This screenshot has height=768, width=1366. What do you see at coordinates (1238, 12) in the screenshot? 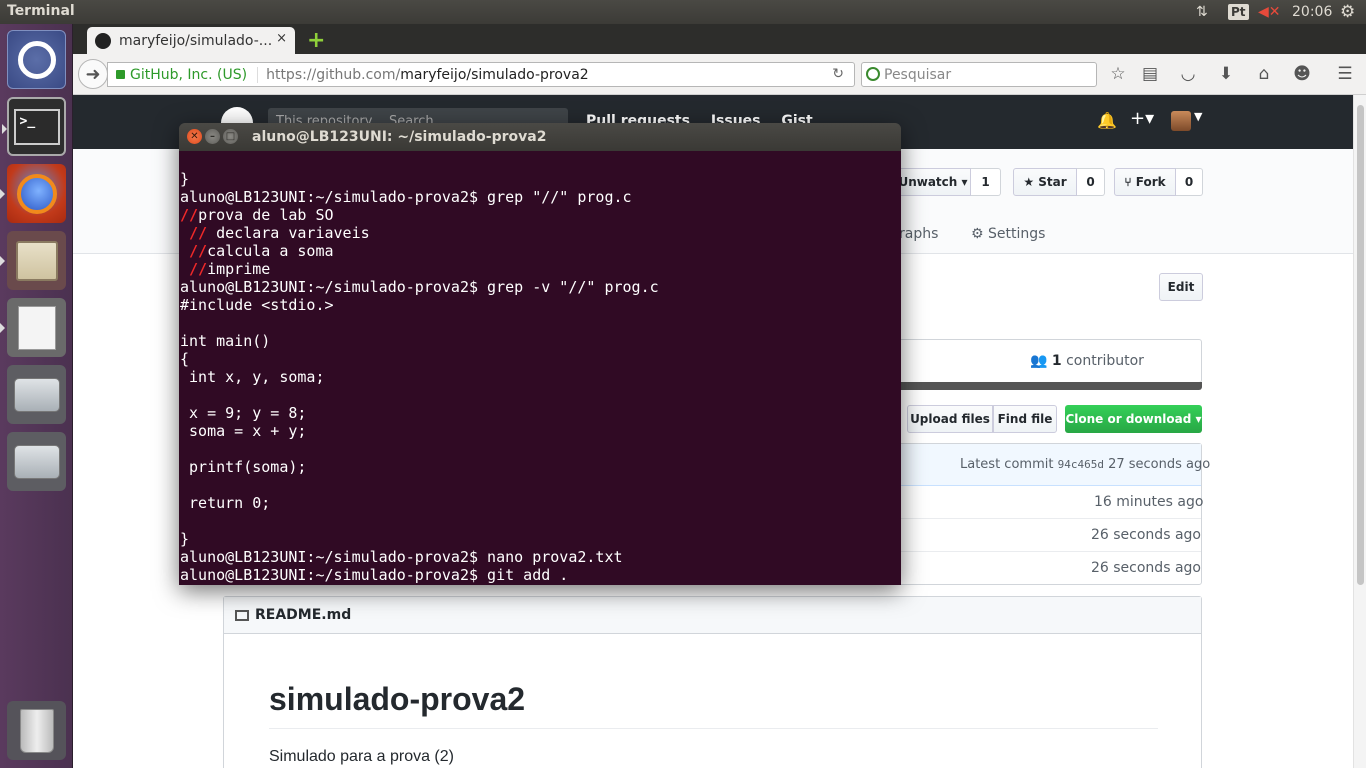
I see `keyboard-layout-indicator: Pt` at bounding box center [1238, 12].